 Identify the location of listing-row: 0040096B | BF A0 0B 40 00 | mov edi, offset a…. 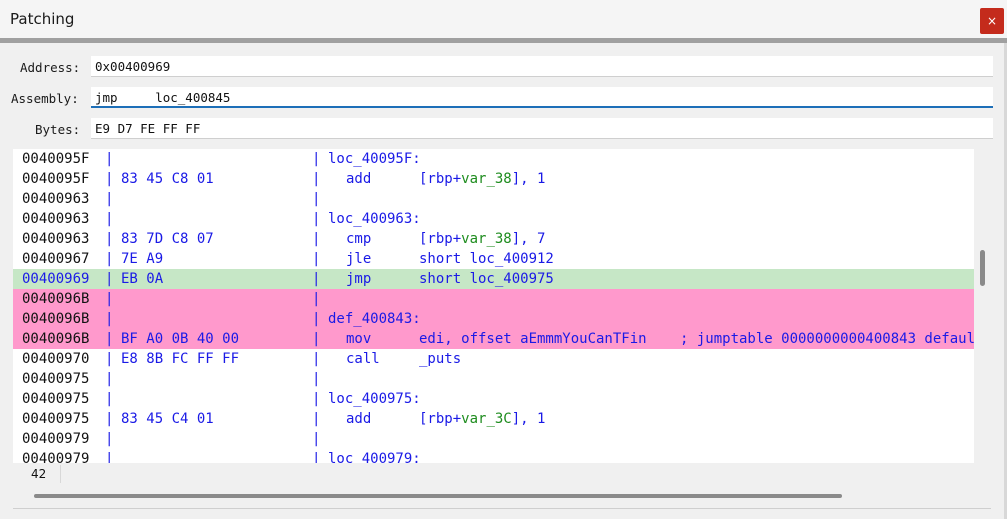
(493, 339).